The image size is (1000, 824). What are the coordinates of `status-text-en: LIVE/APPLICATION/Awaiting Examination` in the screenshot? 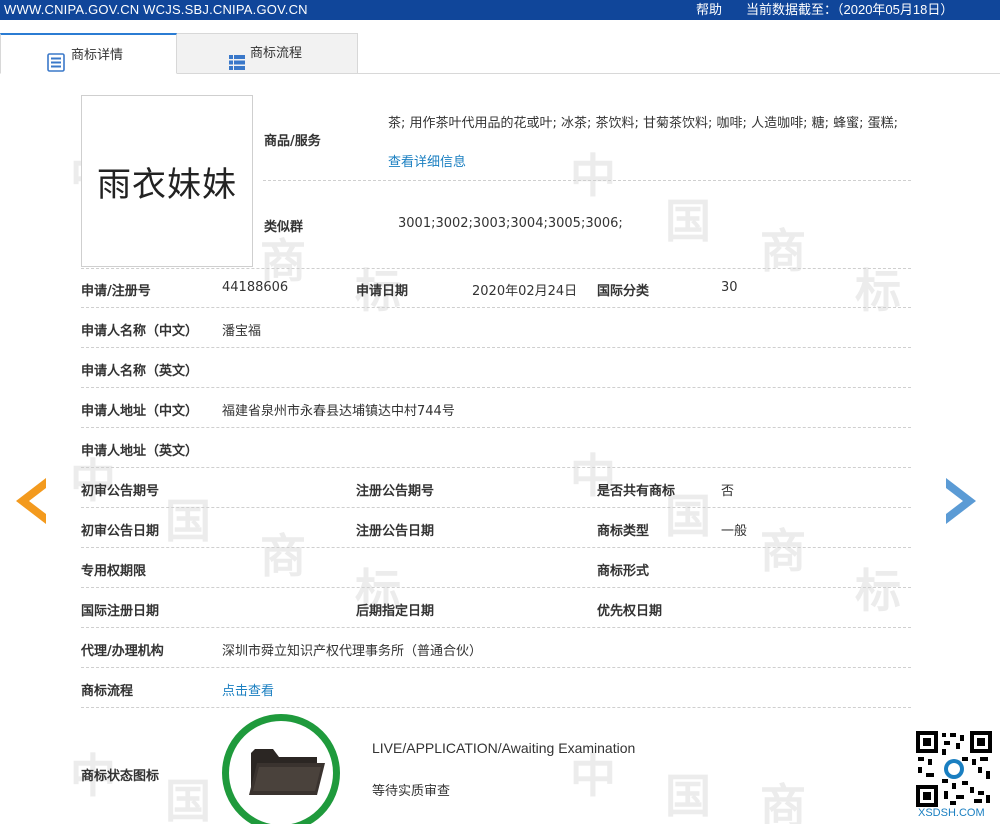 It's located at (504, 748).